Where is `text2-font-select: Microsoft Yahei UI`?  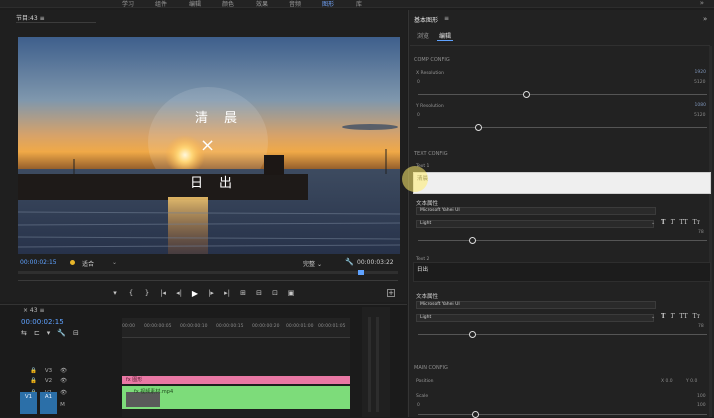 text2-font-select: Microsoft Yahei UI is located at coordinates (536, 305).